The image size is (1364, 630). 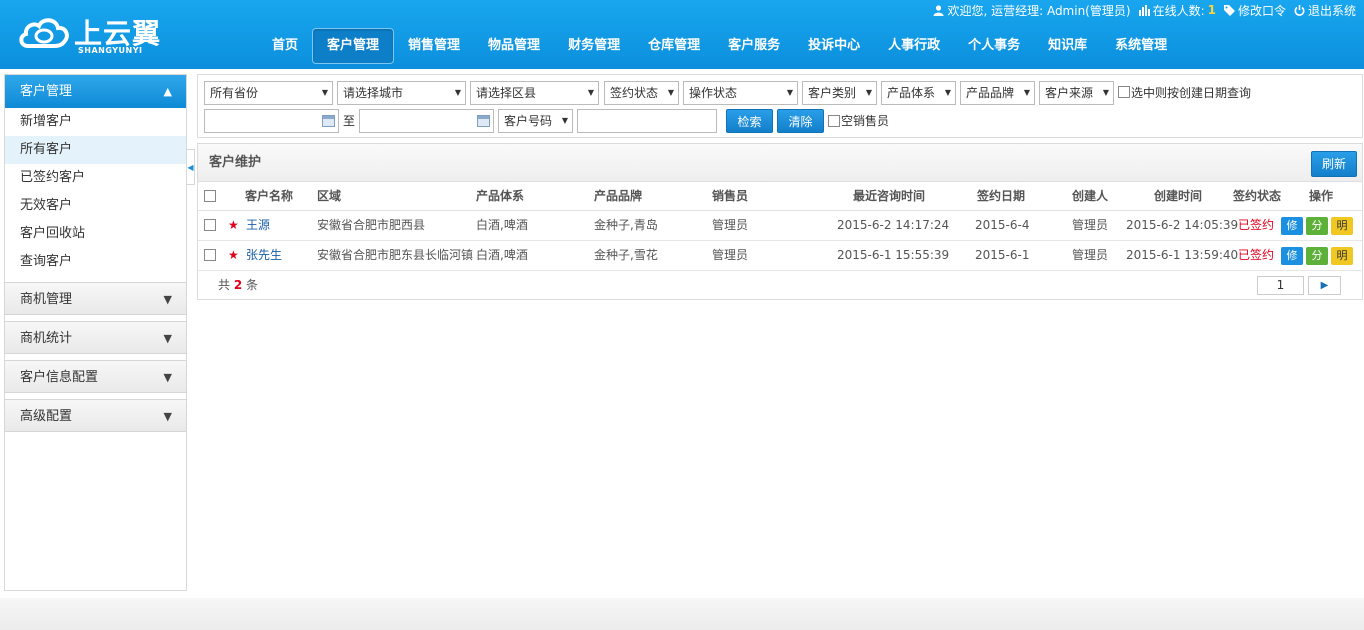 What do you see at coordinates (500, 196) in the screenshot?
I see `column-header: 产品体系` at bounding box center [500, 196].